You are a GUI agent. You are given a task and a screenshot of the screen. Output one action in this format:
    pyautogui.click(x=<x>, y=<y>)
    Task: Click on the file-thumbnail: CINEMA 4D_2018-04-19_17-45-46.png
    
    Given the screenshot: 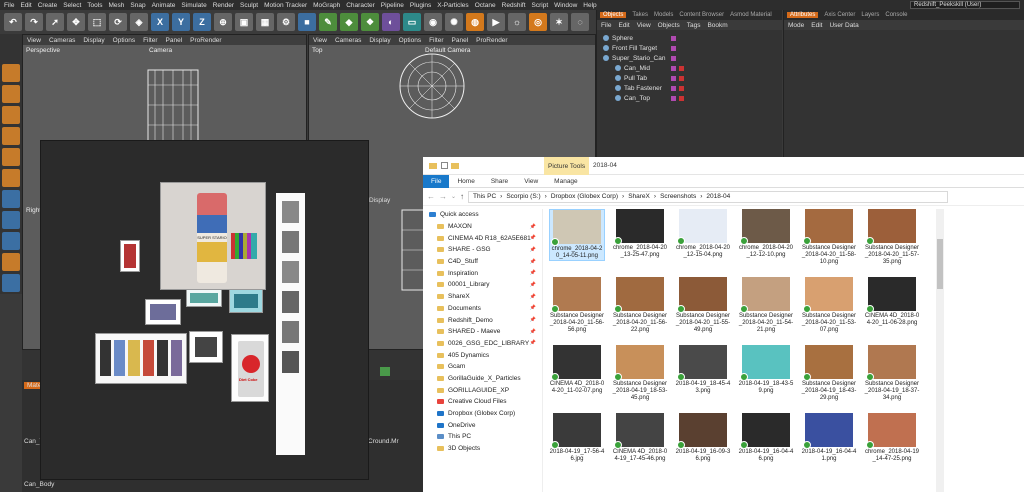 What is the action you would take?
    pyautogui.click(x=640, y=438)
    